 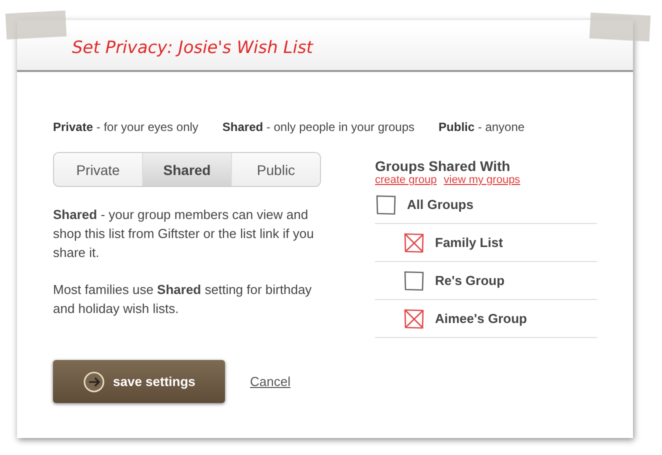 I want to click on privacy-legend-text: Public - anyone, so click(x=481, y=127).